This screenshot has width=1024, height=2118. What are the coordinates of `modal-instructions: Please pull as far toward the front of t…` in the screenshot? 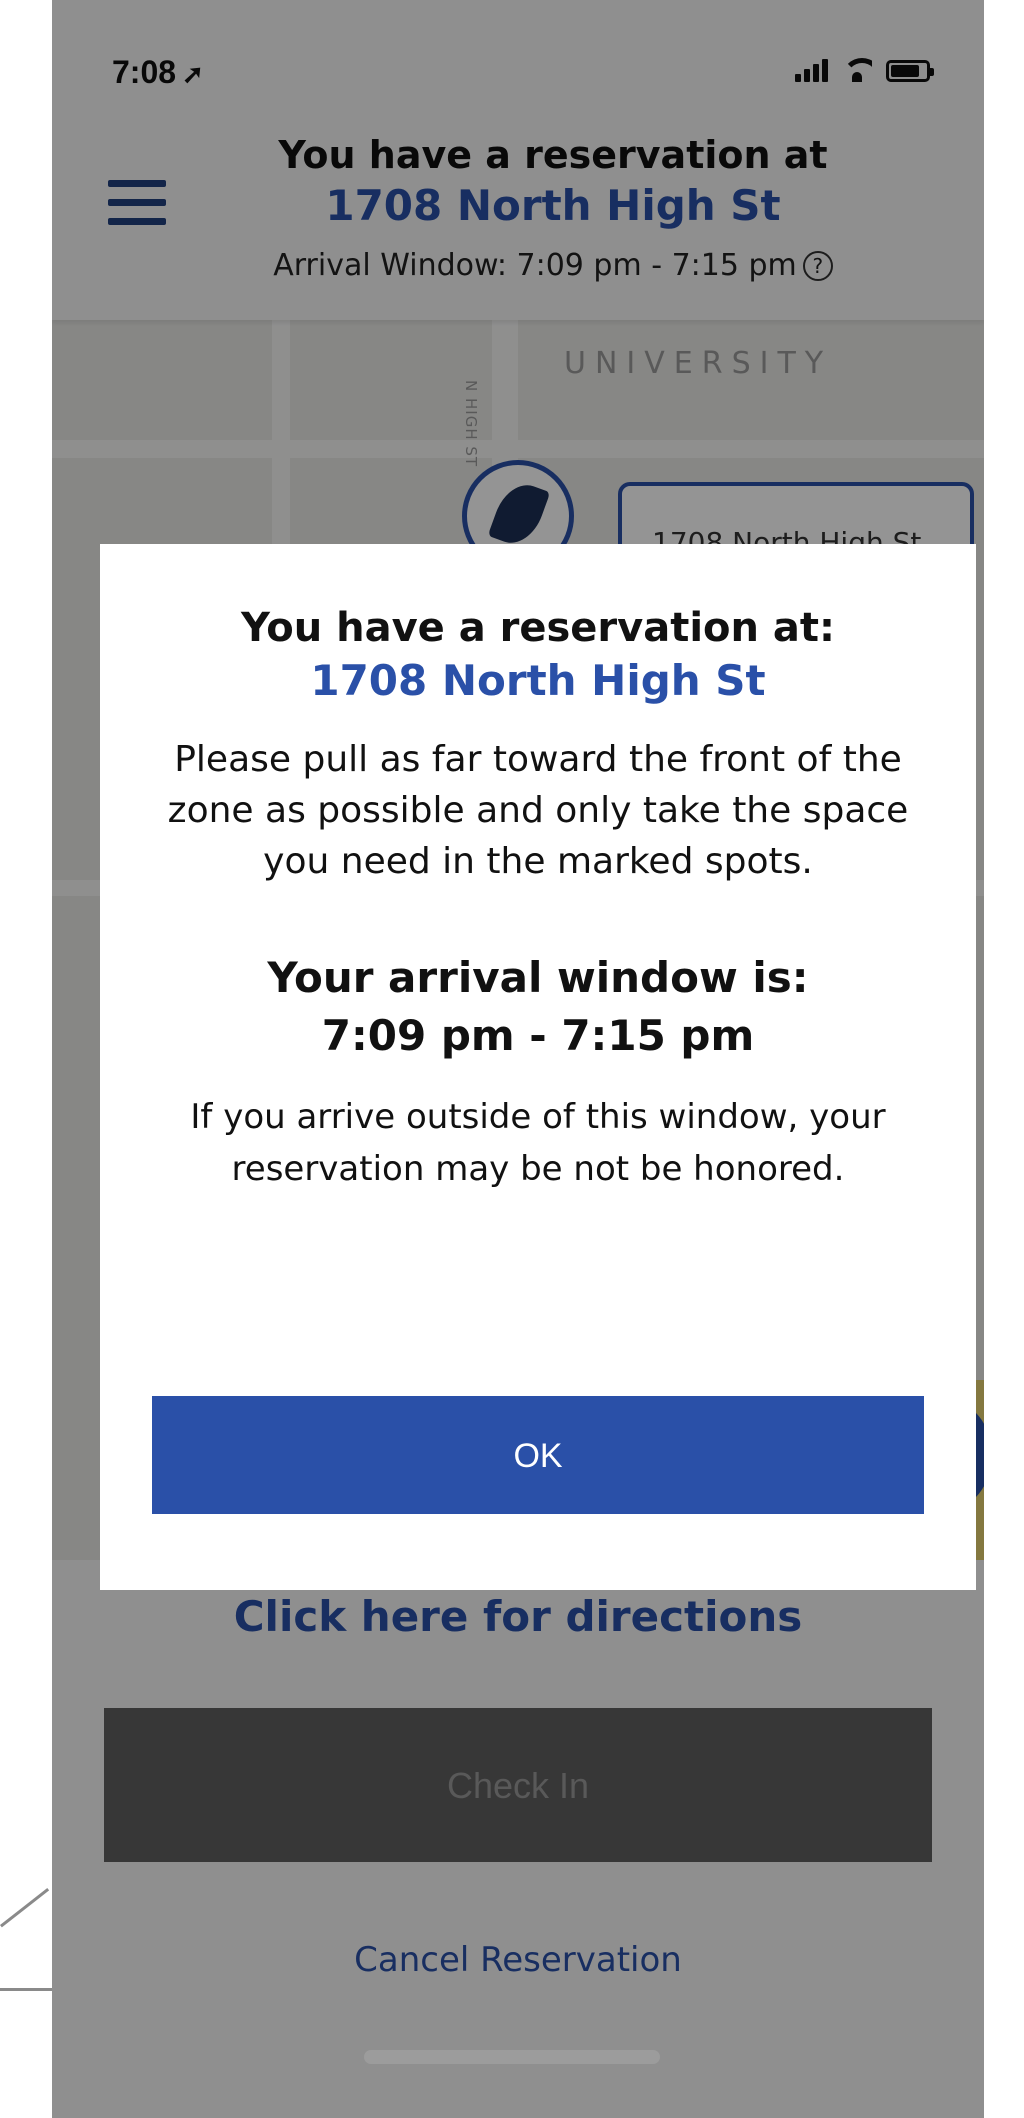 It's located at (538, 810).